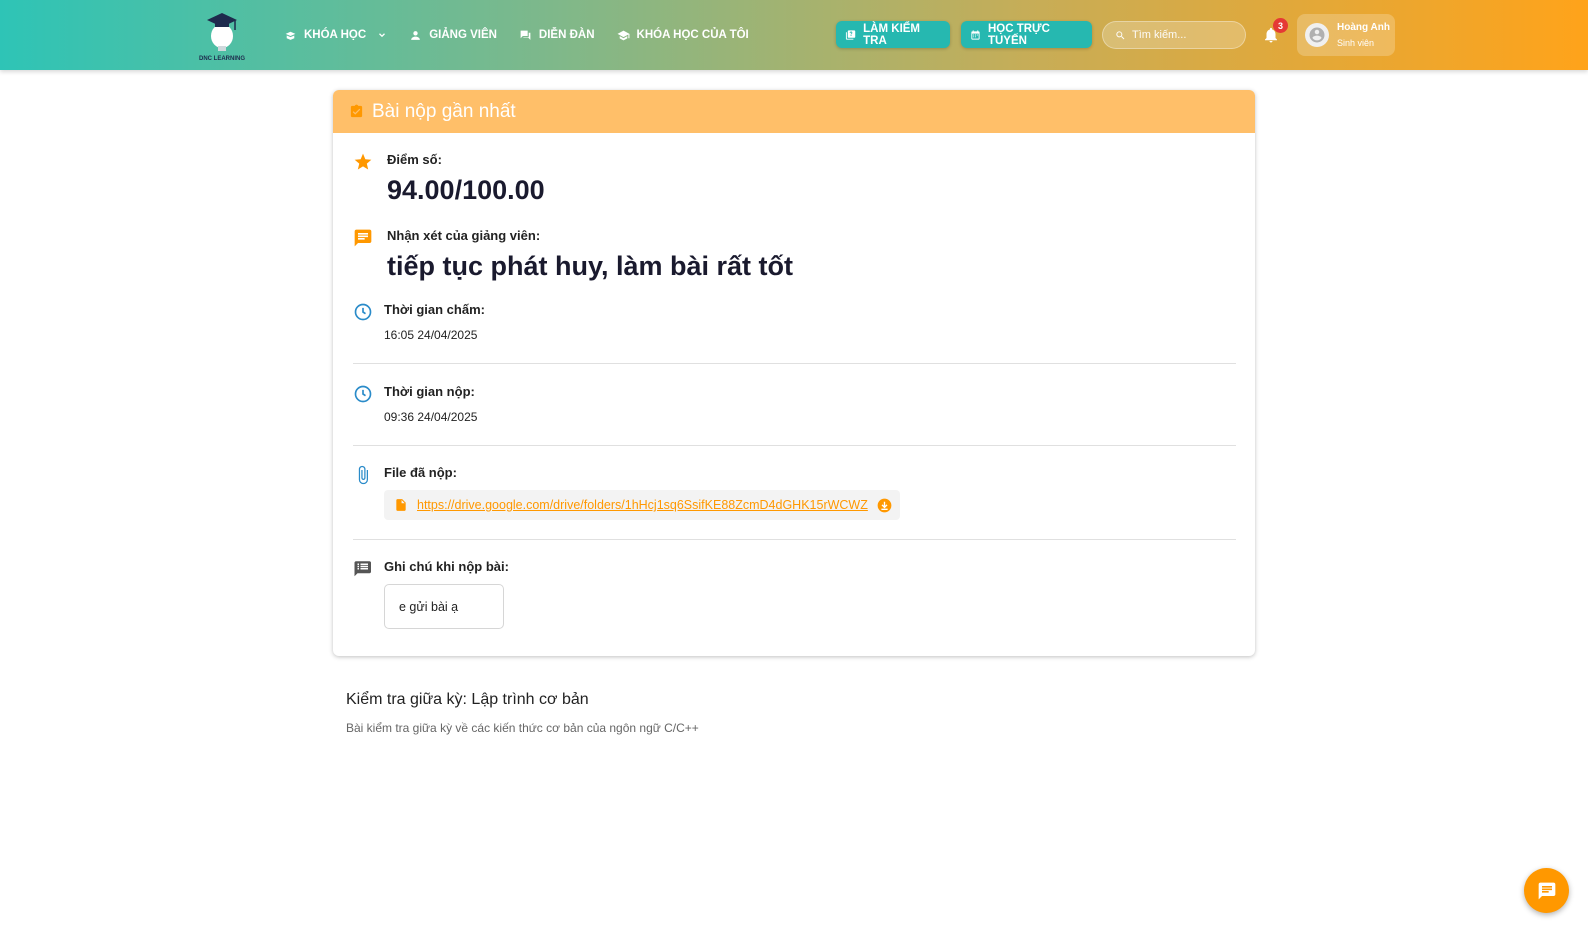  Describe the element at coordinates (850, 34) in the screenshot. I see `quiz-icon` at that location.